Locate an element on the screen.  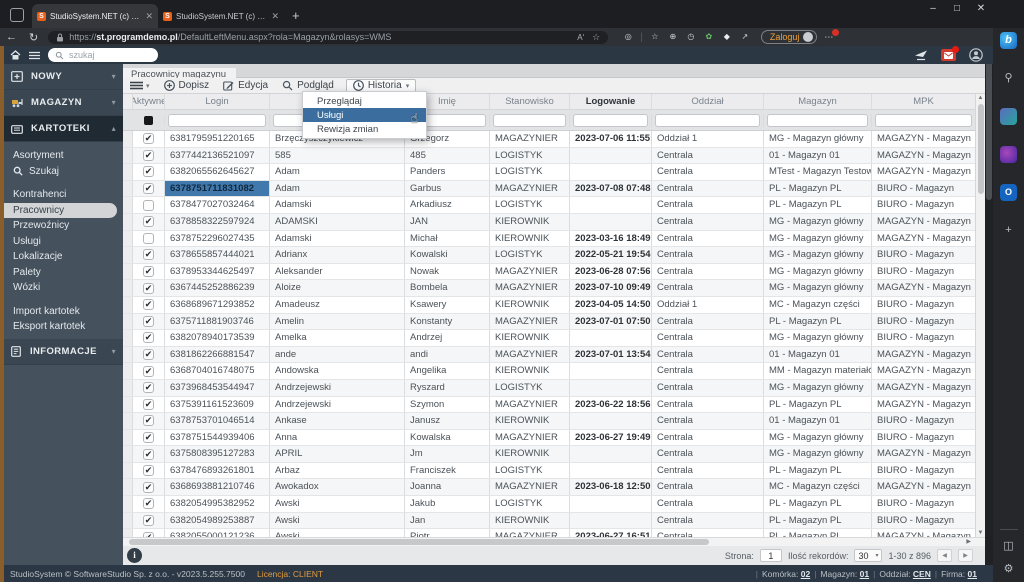
cell-stanowisko: LOGISTYK is located at coordinates (530, 155).